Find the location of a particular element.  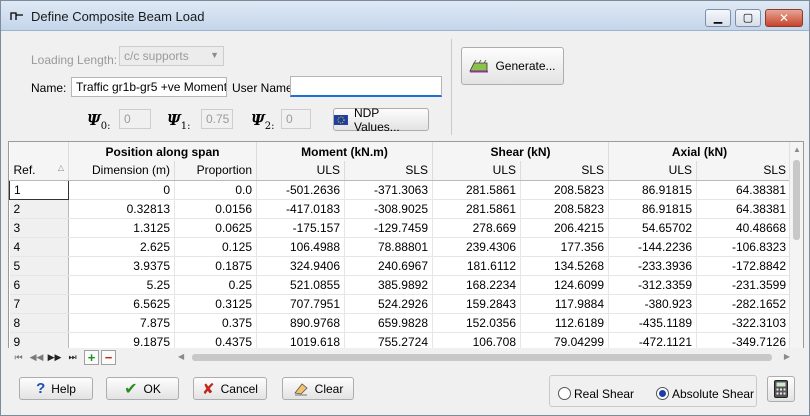

table-cell: 240.6967 is located at coordinates (388, 266).